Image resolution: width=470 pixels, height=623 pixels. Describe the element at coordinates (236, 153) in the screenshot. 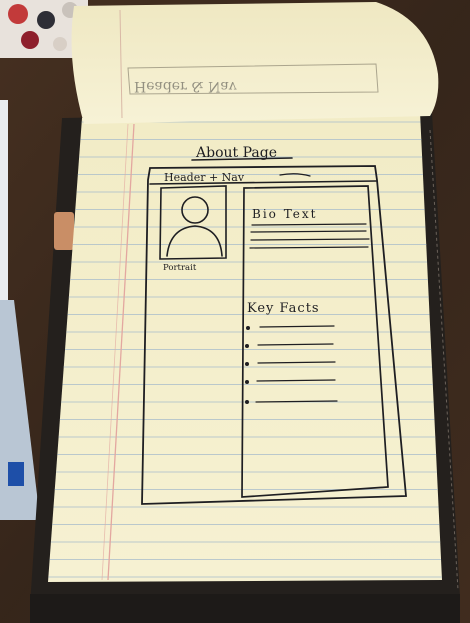

I see `page-title: About Page` at that location.